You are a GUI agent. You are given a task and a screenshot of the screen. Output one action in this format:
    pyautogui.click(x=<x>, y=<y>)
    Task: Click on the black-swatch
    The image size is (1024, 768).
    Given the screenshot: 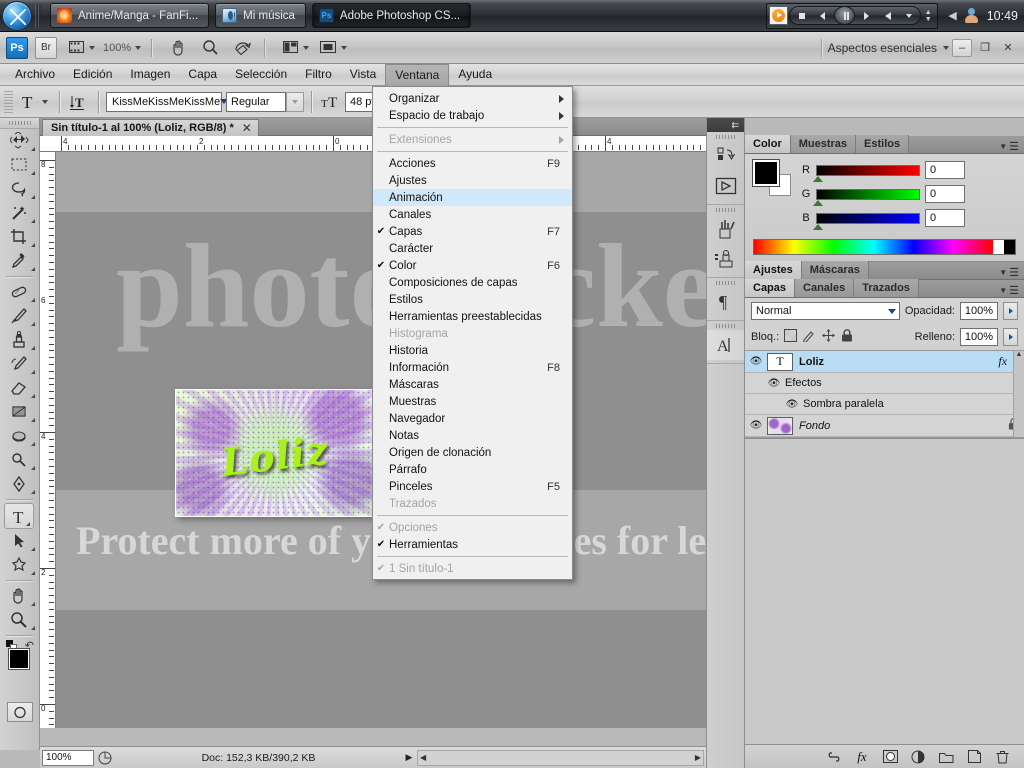 What is the action you would take?
    pyautogui.click(x=1009, y=247)
    